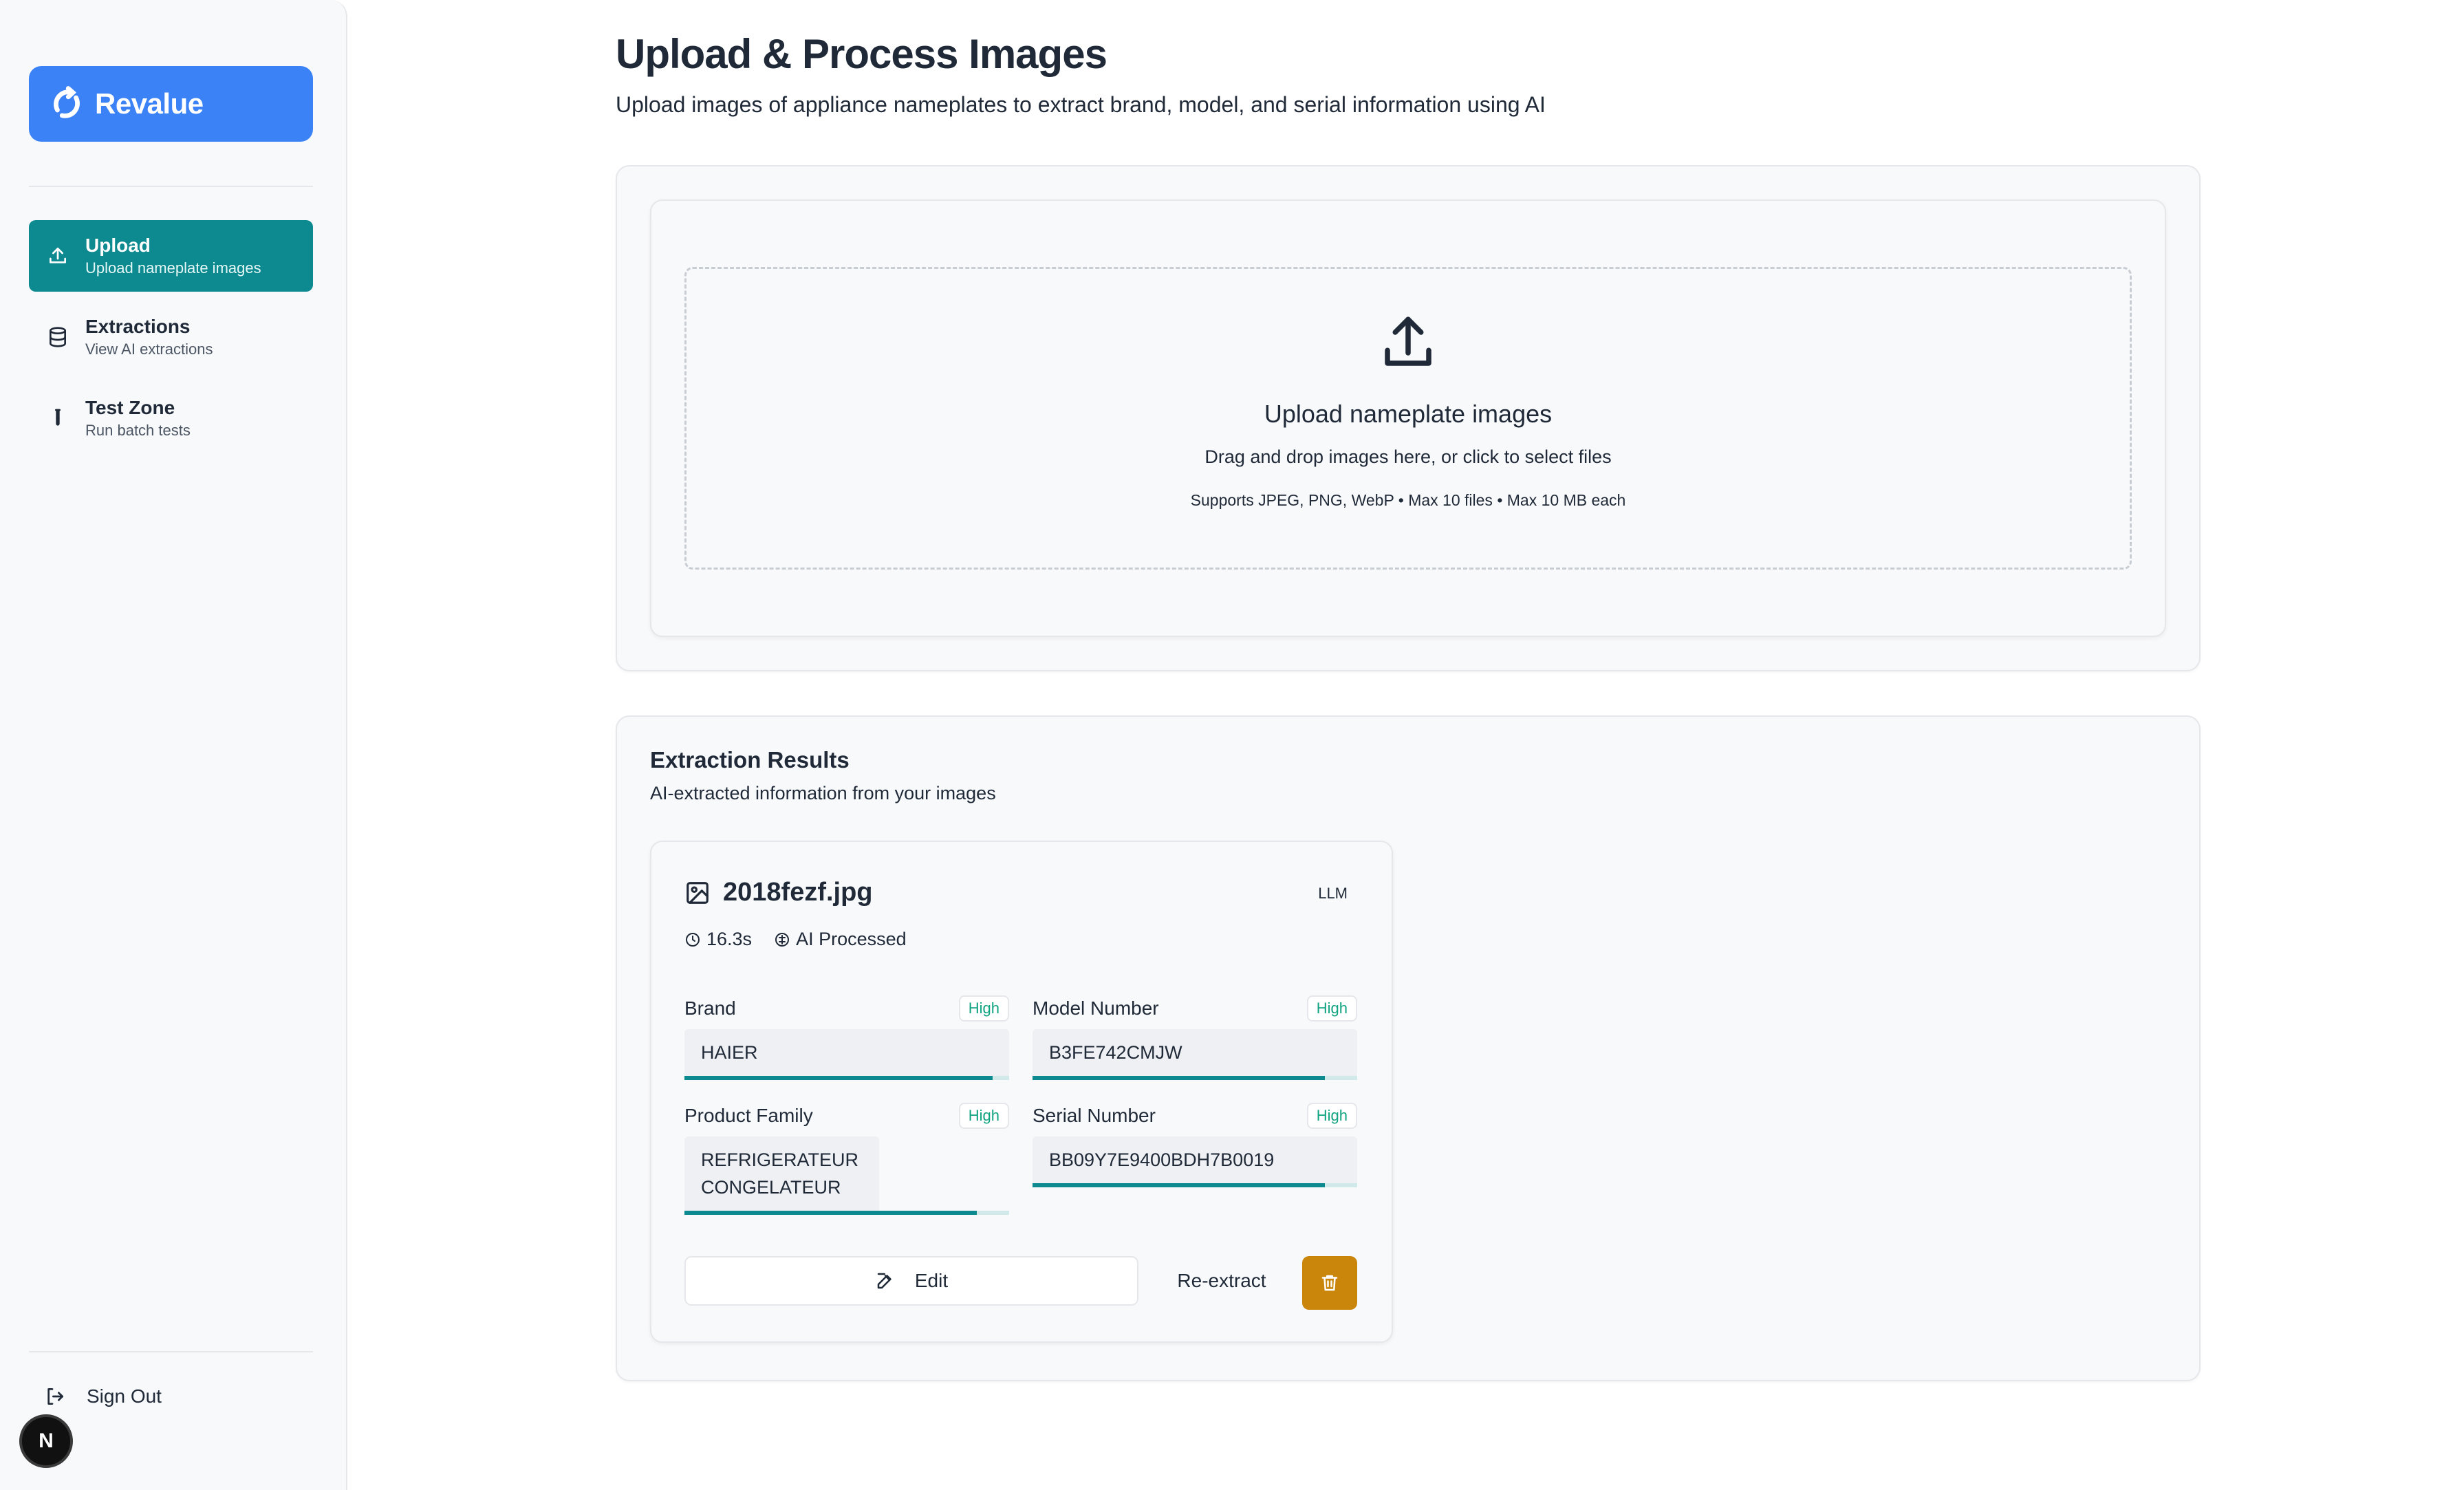 The height and width of the screenshot is (1490, 2464). Describe the element at coordinates (782, 1173) in the screenshot. I see `field-value: REFRIGERATEUR CONGELATEUR` at that location.